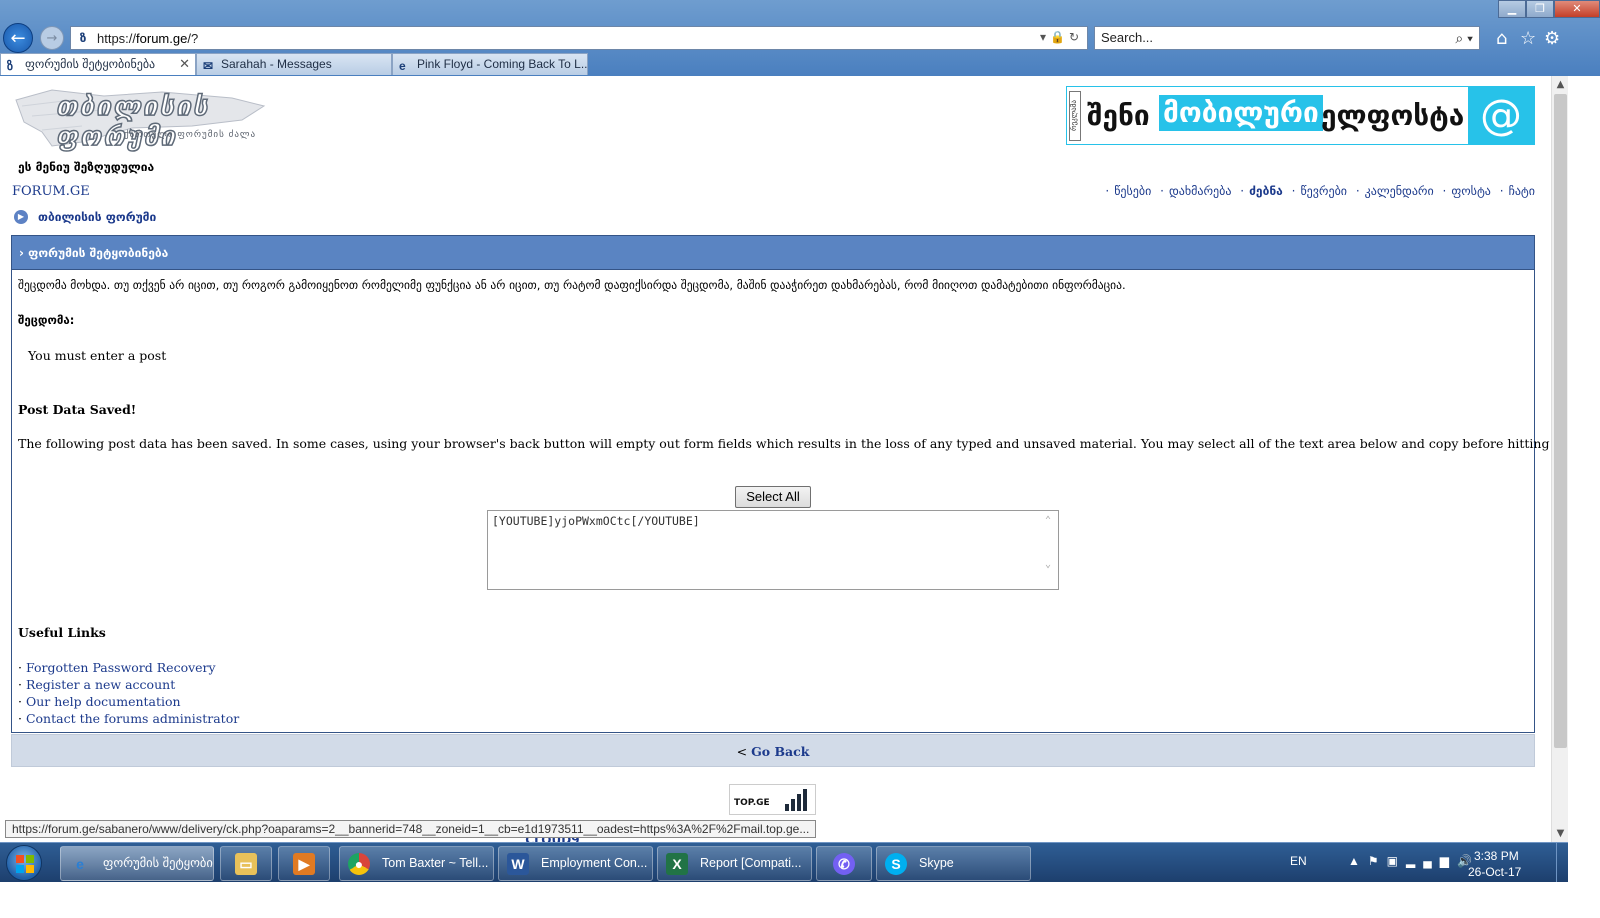  I want to click on link-label: Contact the forums administrator, so click(132, 718).